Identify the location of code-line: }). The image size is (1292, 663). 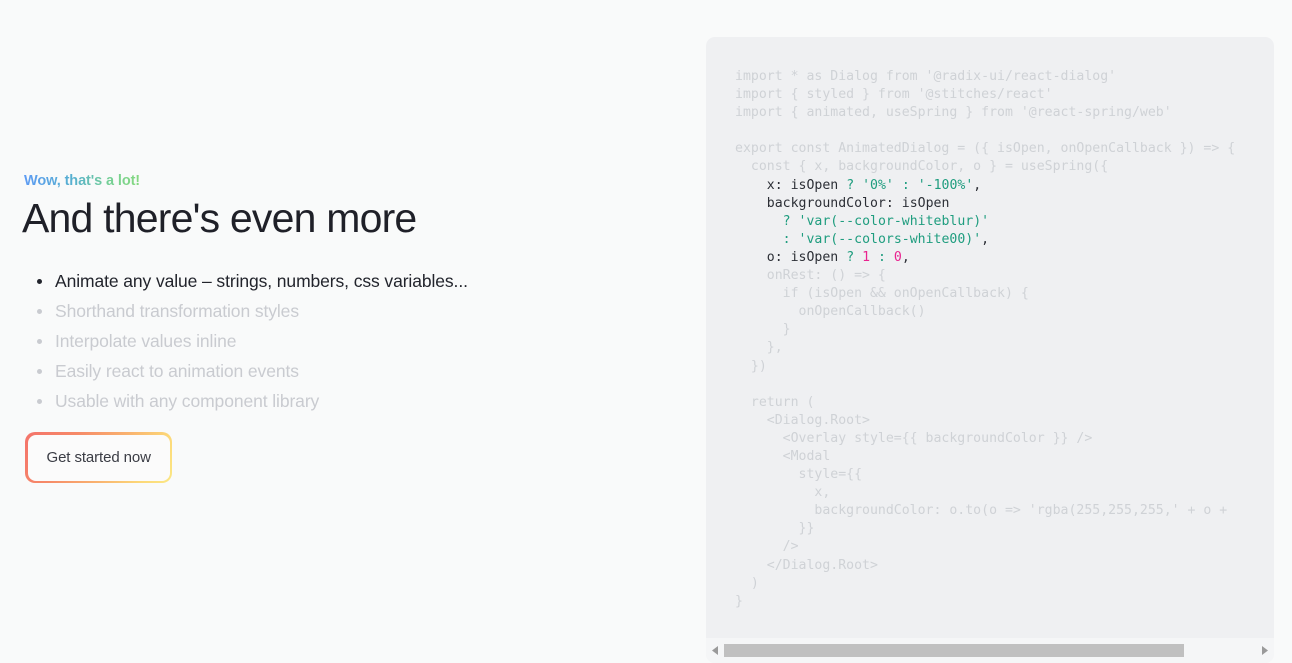
(985, 367).